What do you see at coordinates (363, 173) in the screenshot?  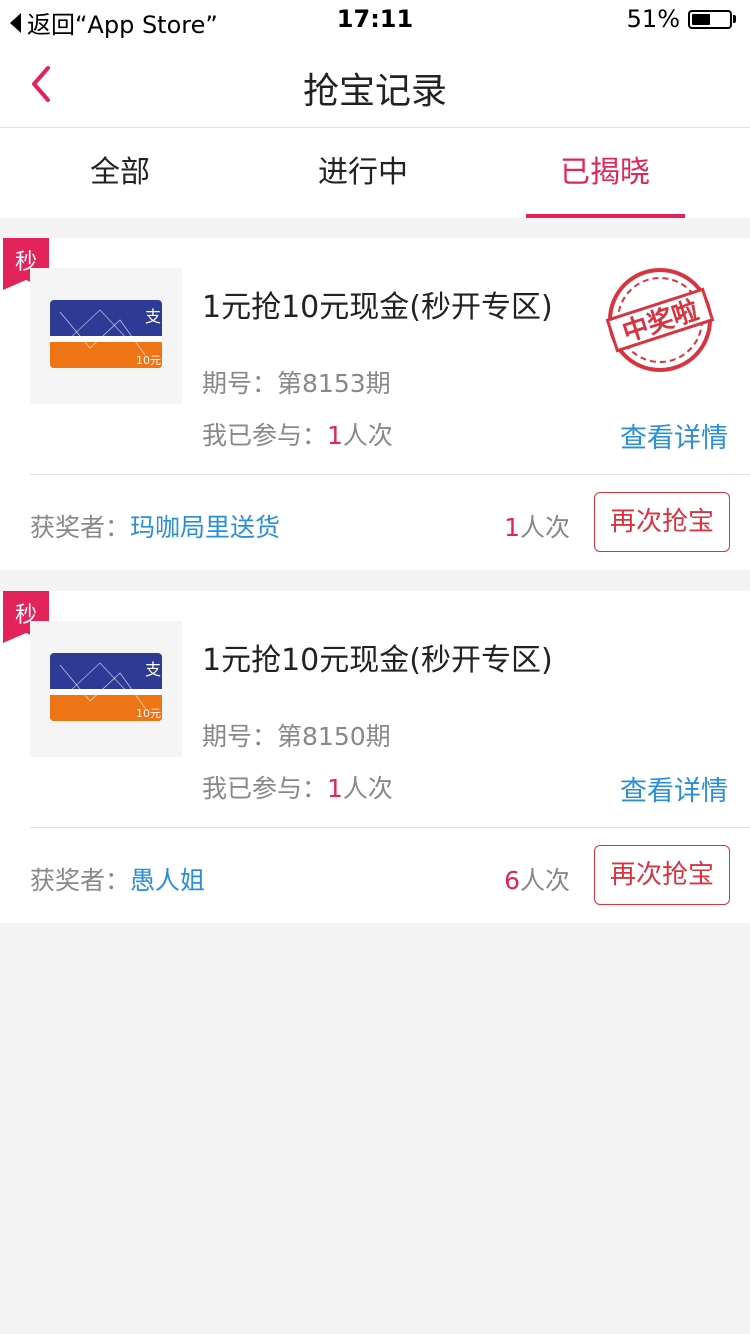 I see `tab-in-progress: 进行中` at bounding box center [363, 173].